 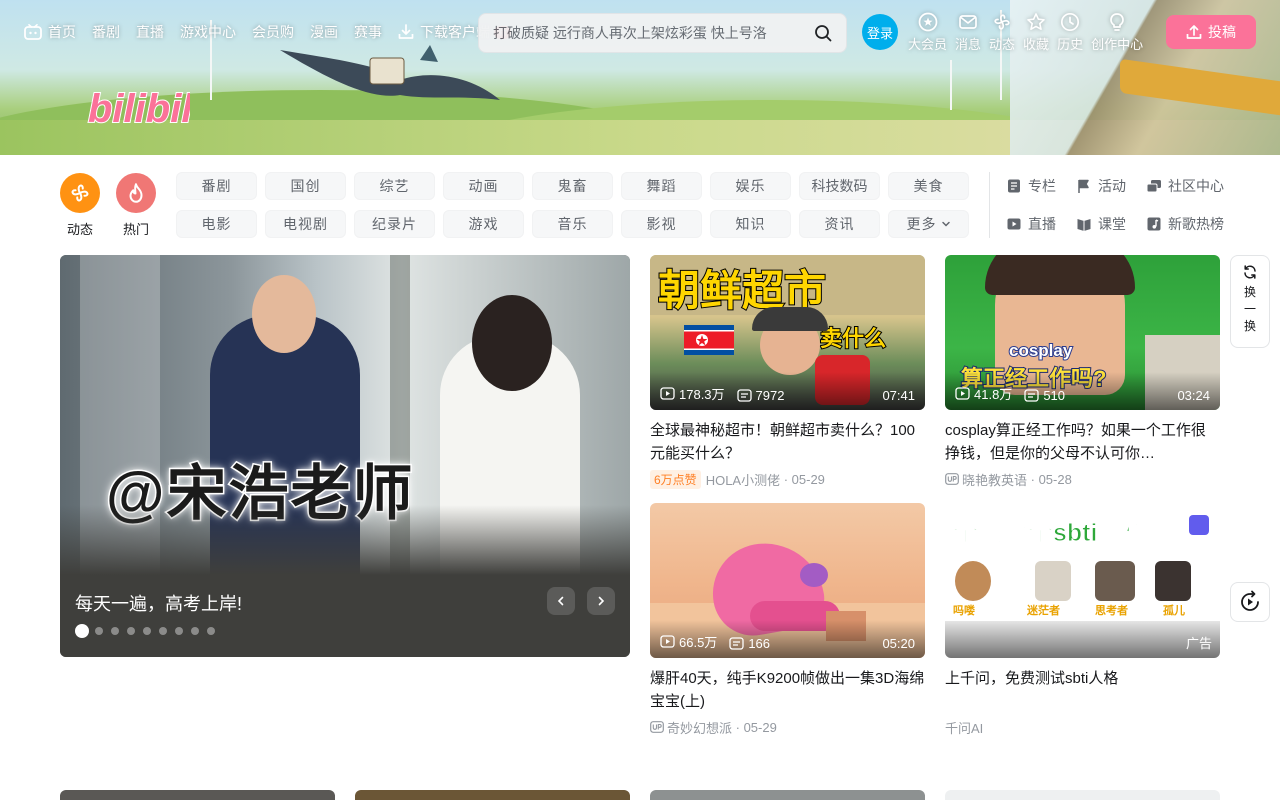 What do you see at coordinates (839, 224) in the screenshot?
I see `channel-chip: 资讯` at bounding box center [839, 224].